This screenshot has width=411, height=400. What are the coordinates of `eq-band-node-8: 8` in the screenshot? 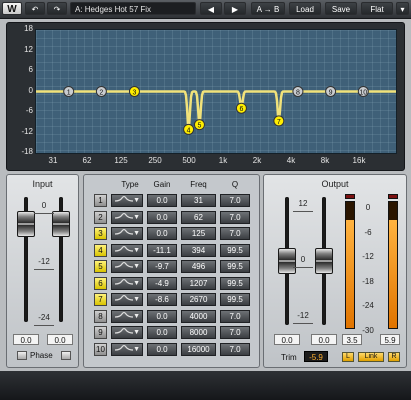 It's located at (298, 91).